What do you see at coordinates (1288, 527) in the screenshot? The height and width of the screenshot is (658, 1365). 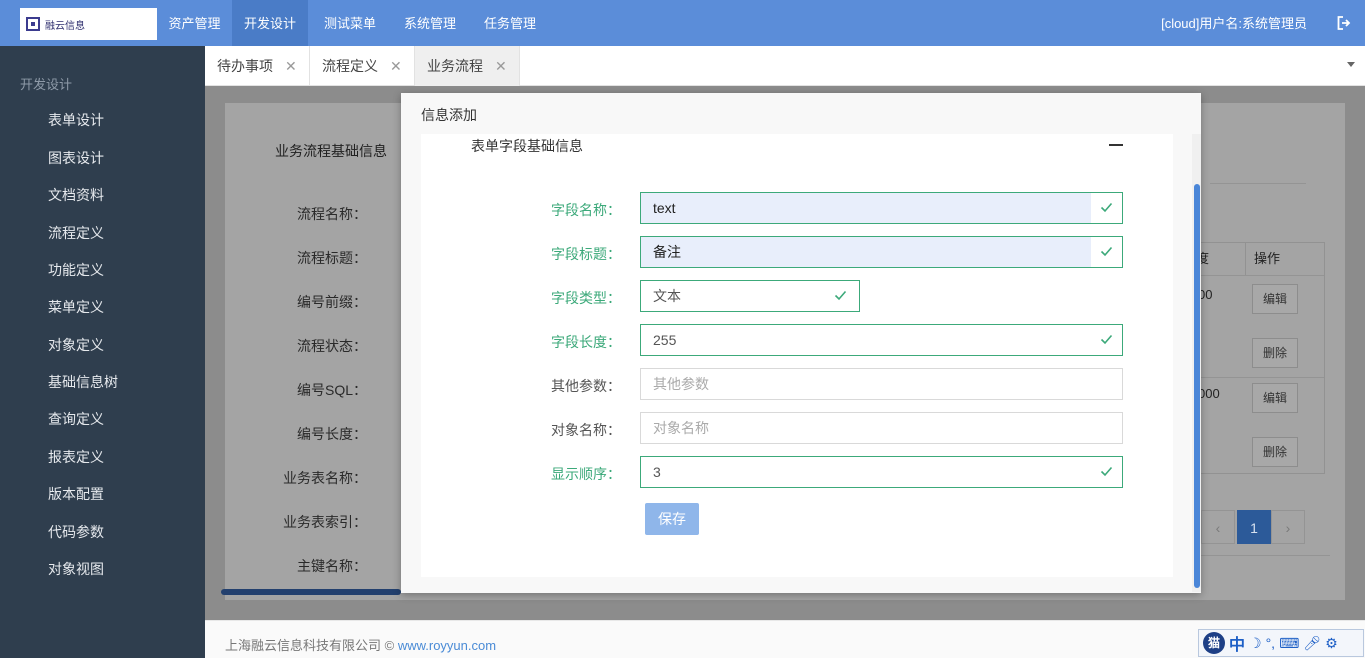 I see `pager-next: ›` at bounding box center [1288, 527].